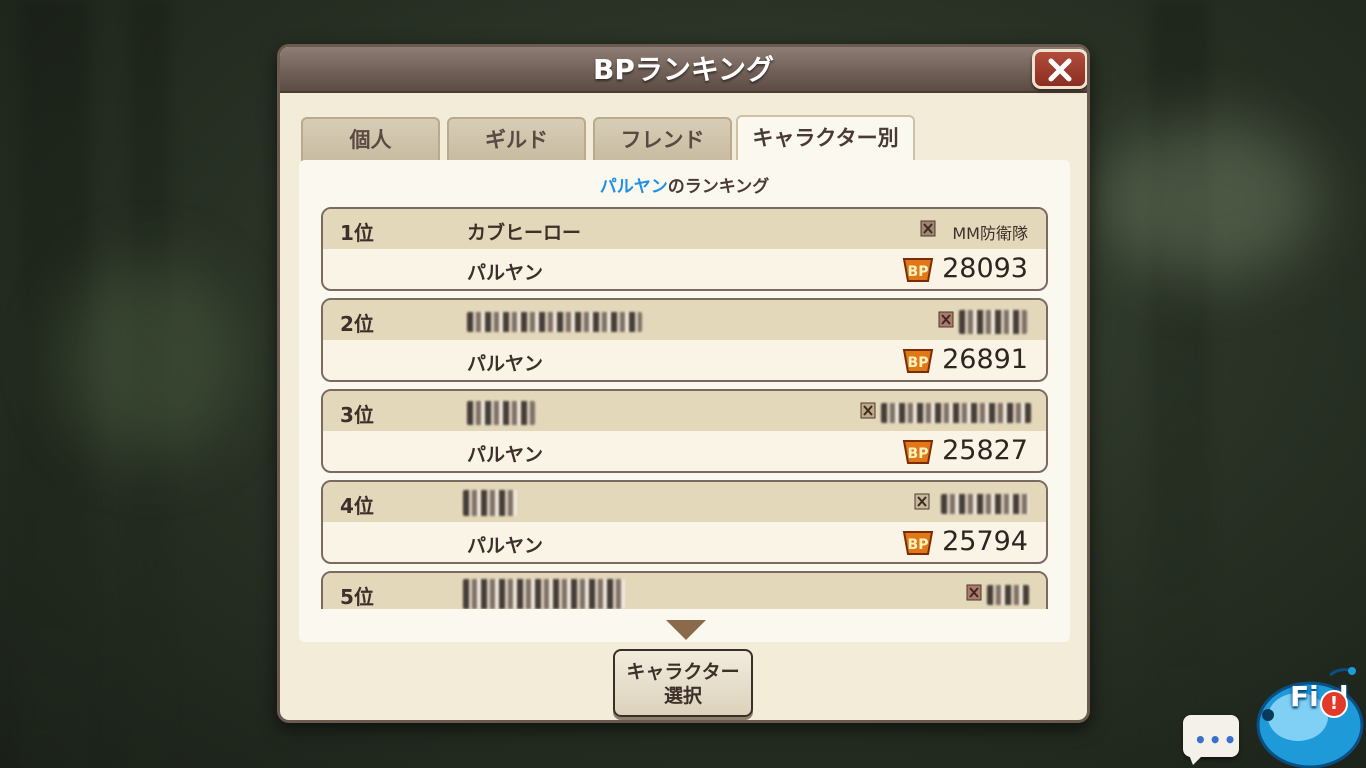 The height and width of the screenshot is (768, 1366). I want to click on bp-value: 25827, so click(985, 450).